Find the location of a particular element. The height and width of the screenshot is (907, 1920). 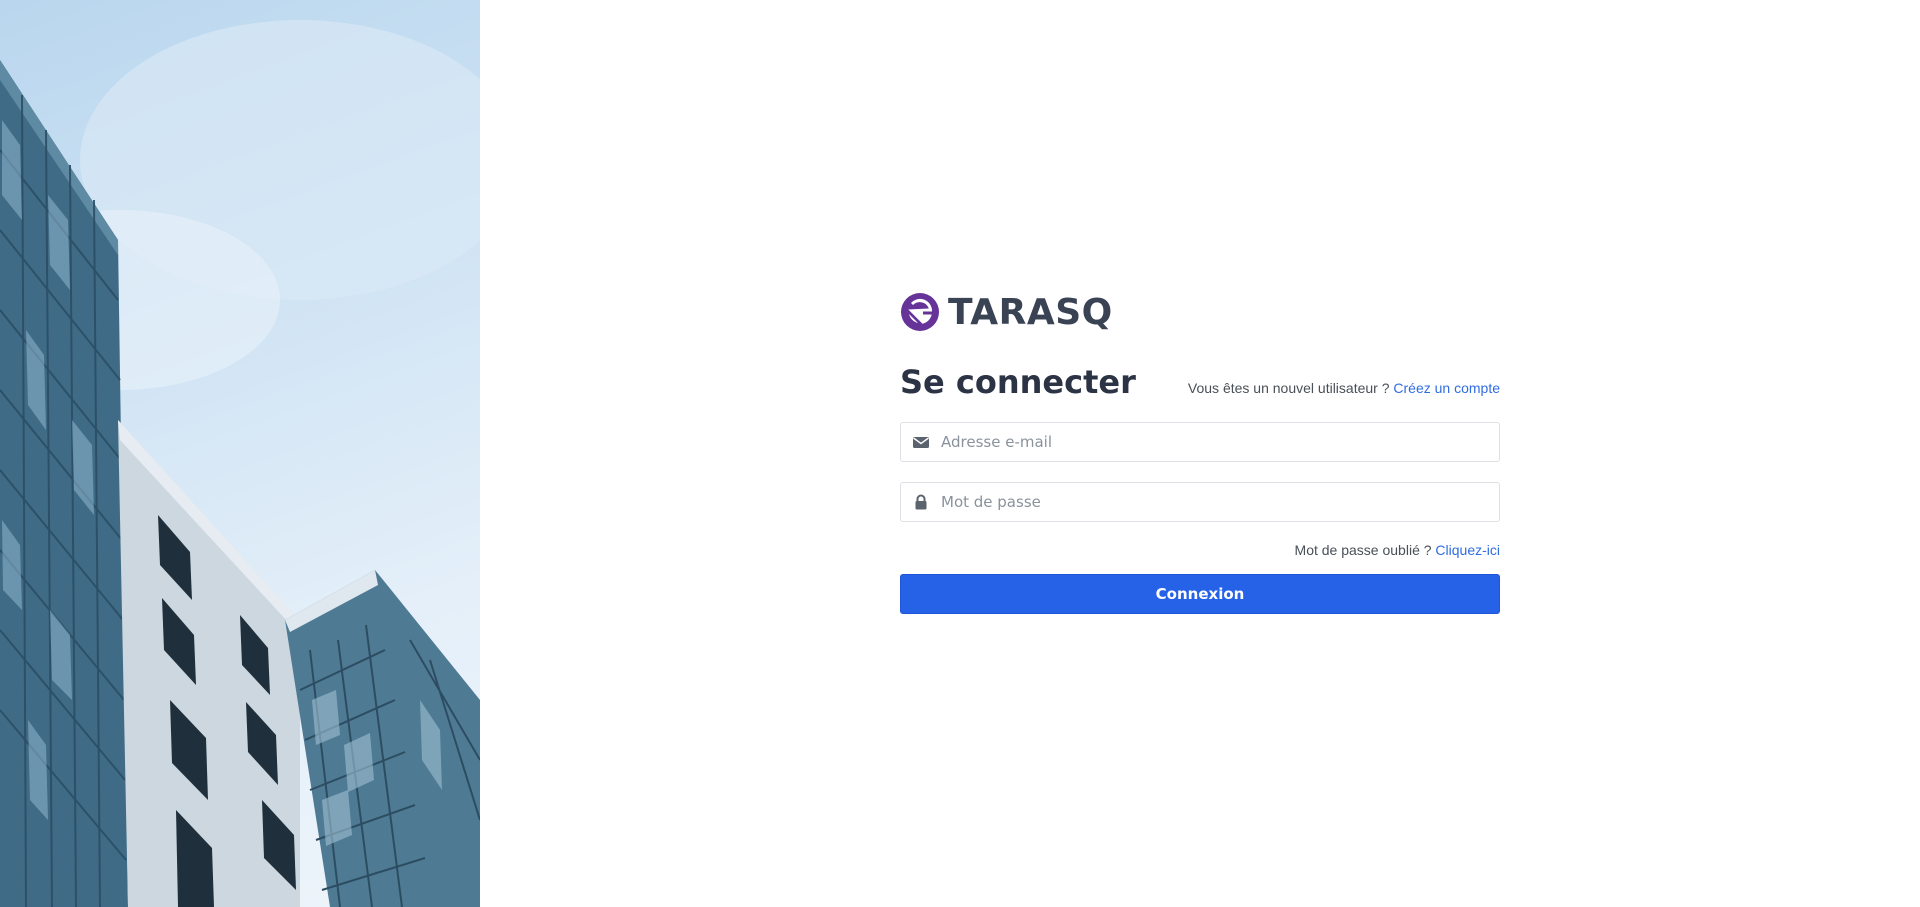

signup-text: Vous êtes un nouvel utilisateur ? is located at coordinates (1288, 388).